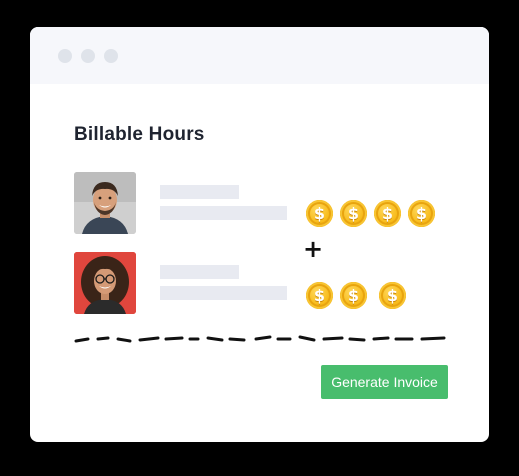  What do you see at coordinates (105, 203) in the screenshot?
I see `man-smiling-avatar` at bounding box center [105, 203].